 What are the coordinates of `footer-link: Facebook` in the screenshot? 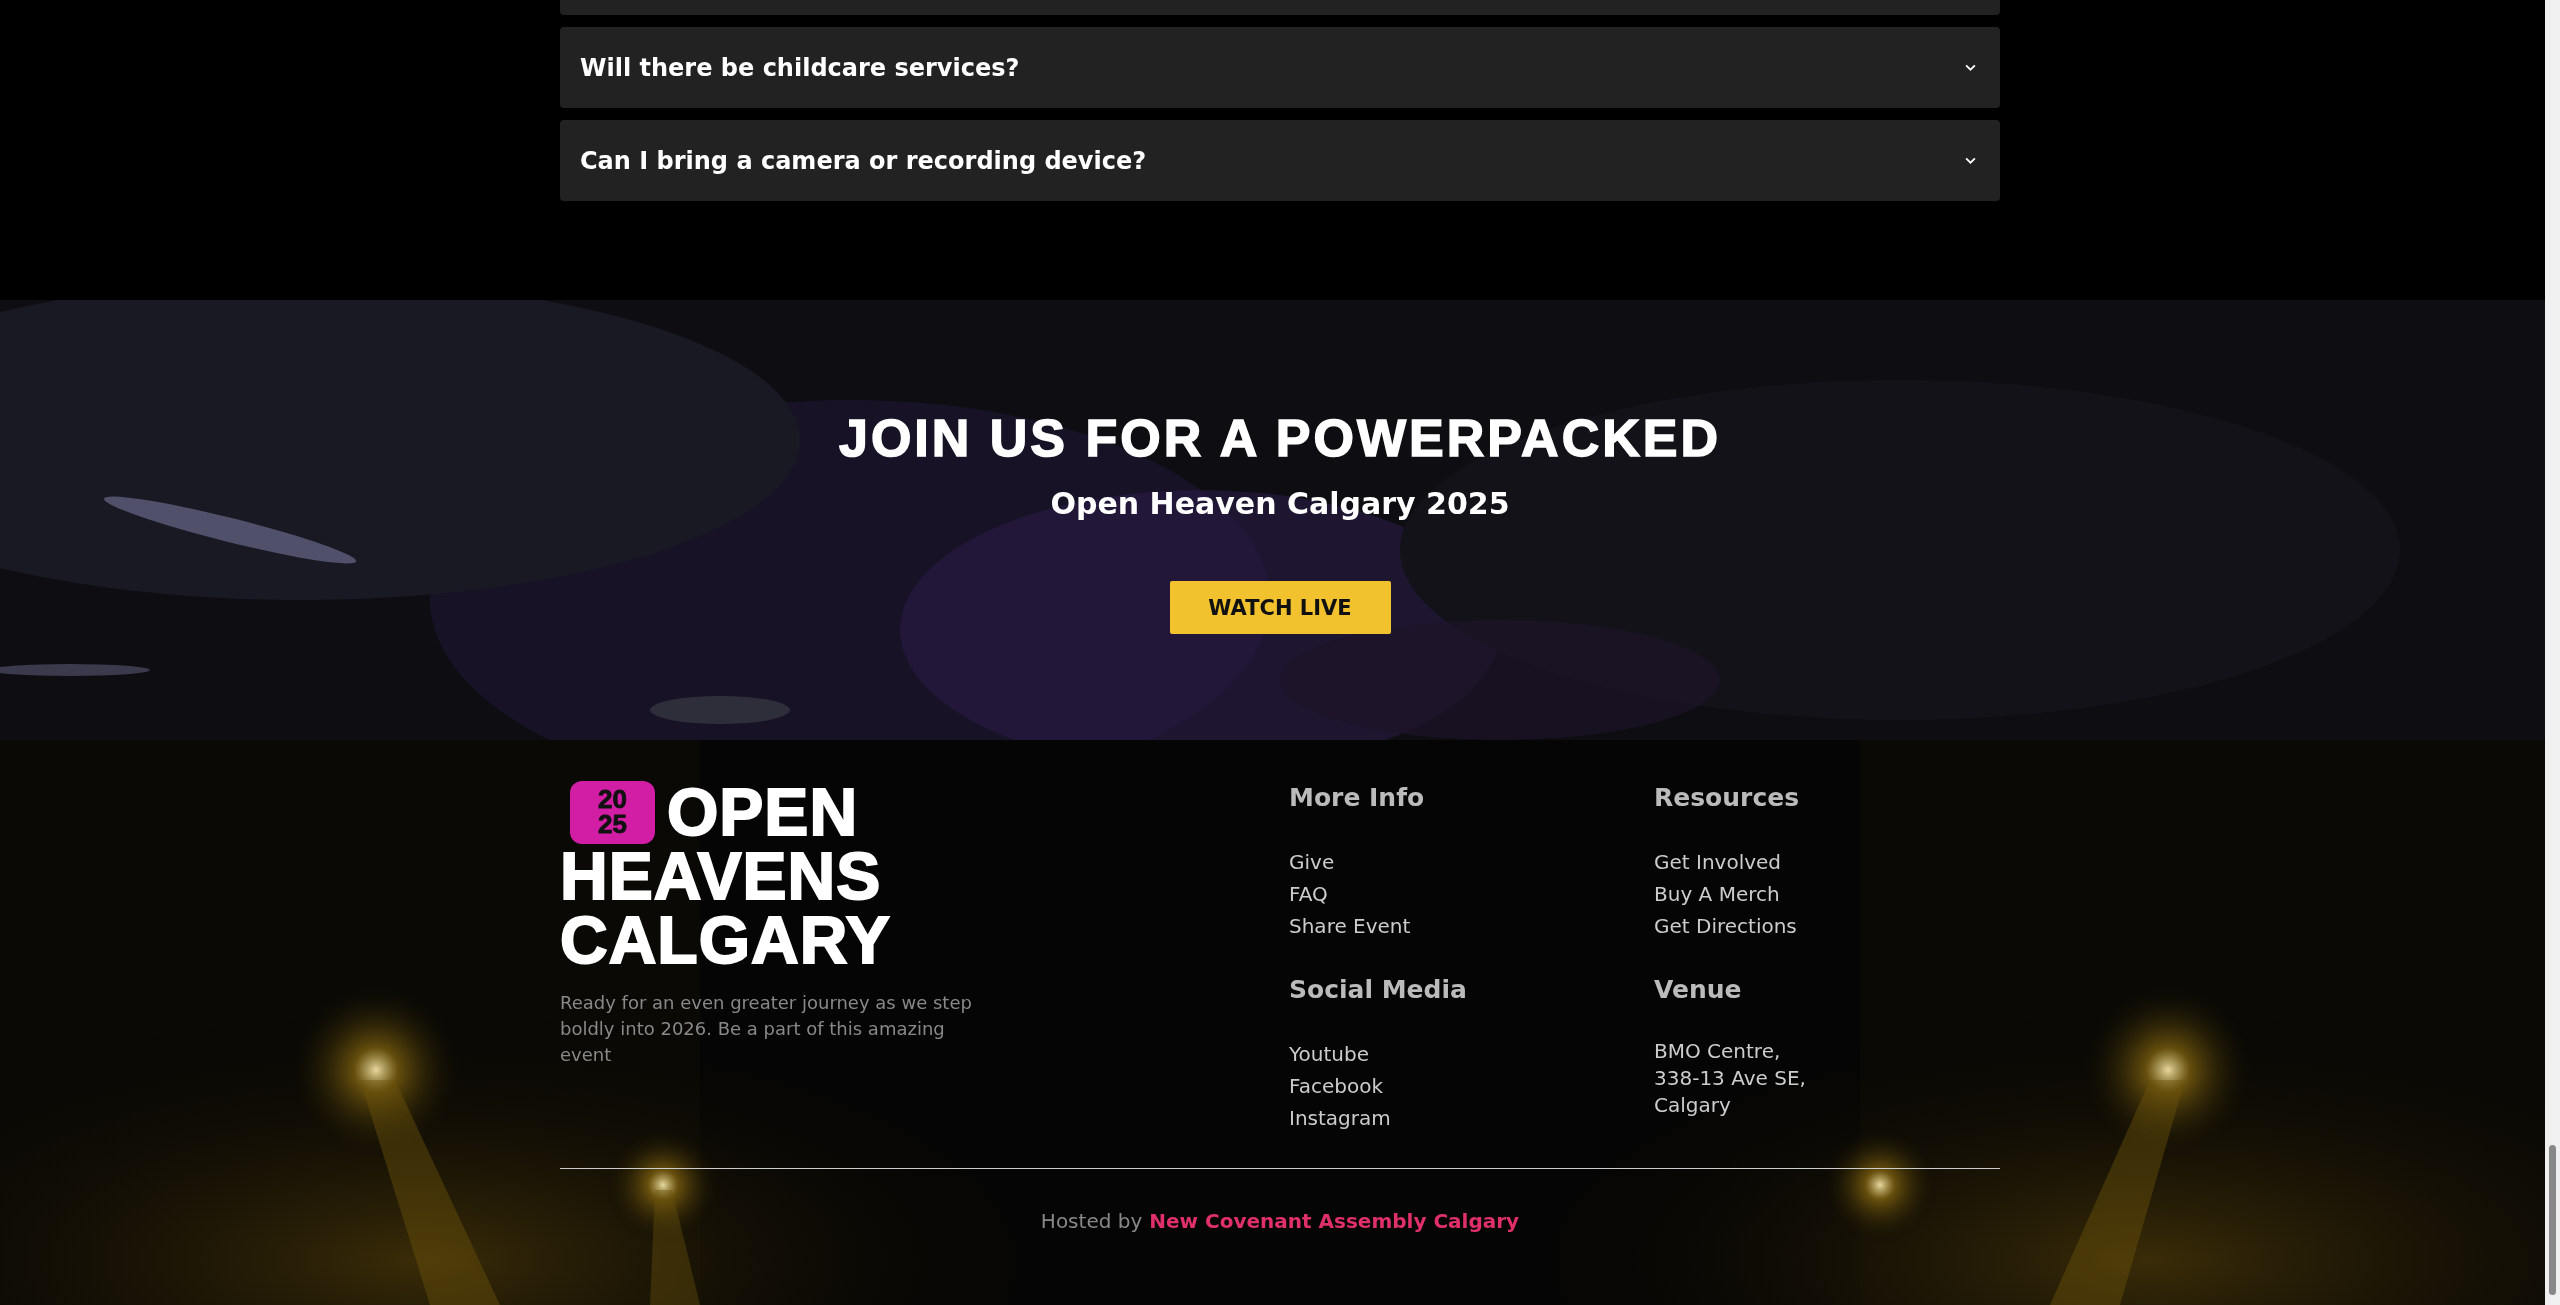 It's located at (1336, 1086).